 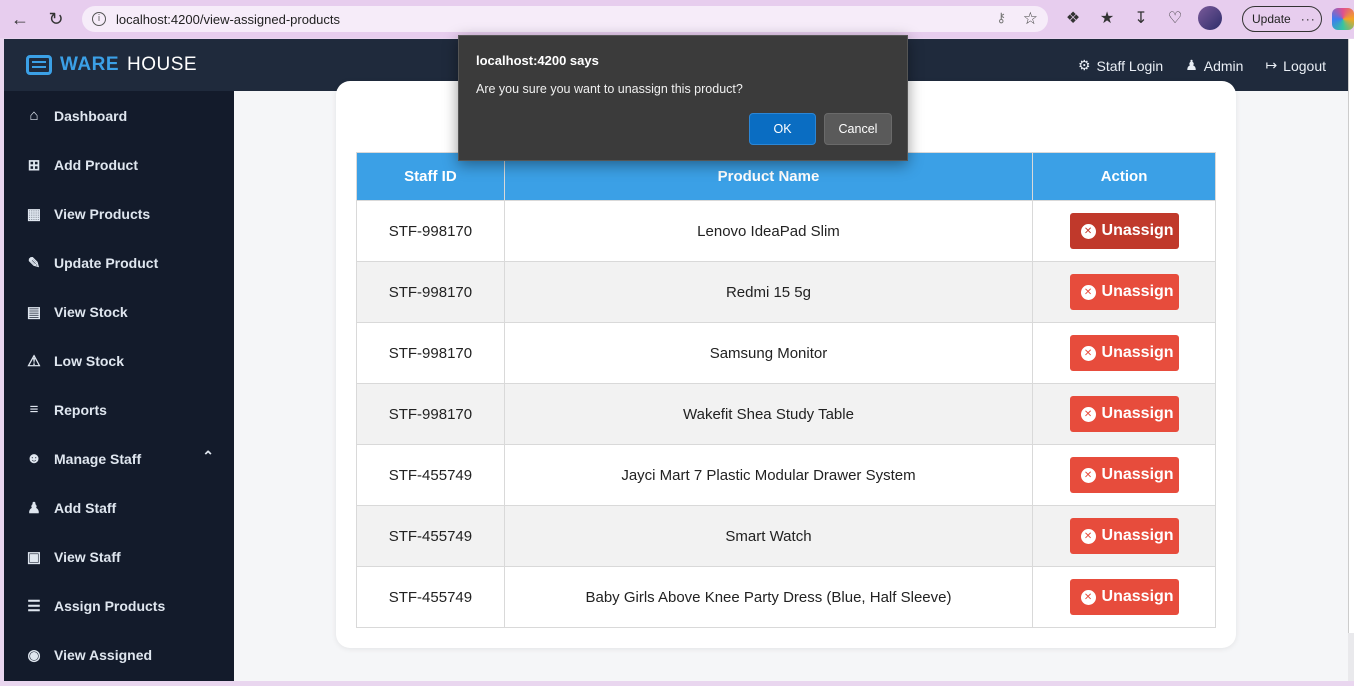 I want to click on sidebar-item-label: Assign Products, so click(x=110, y=605).